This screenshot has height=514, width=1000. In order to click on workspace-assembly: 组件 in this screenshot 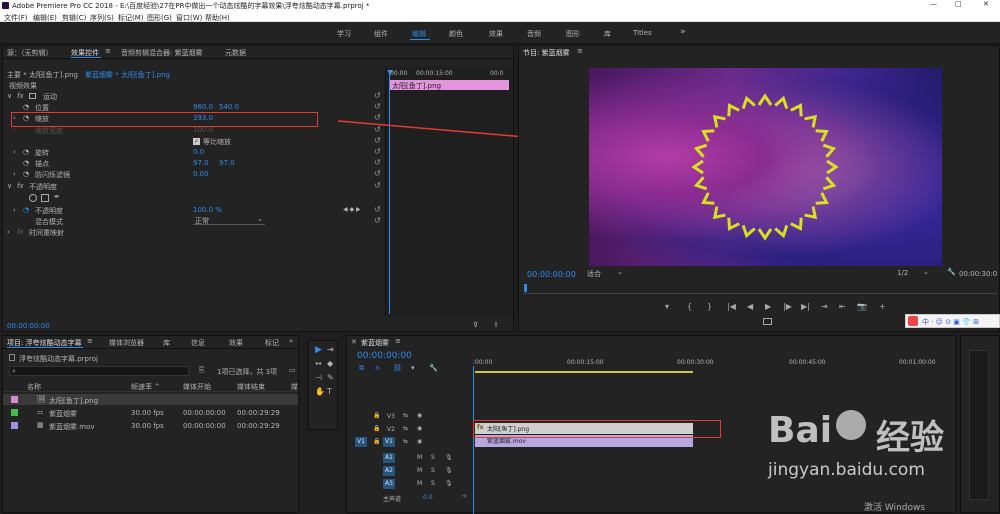, I will do `click(381, 34)`.